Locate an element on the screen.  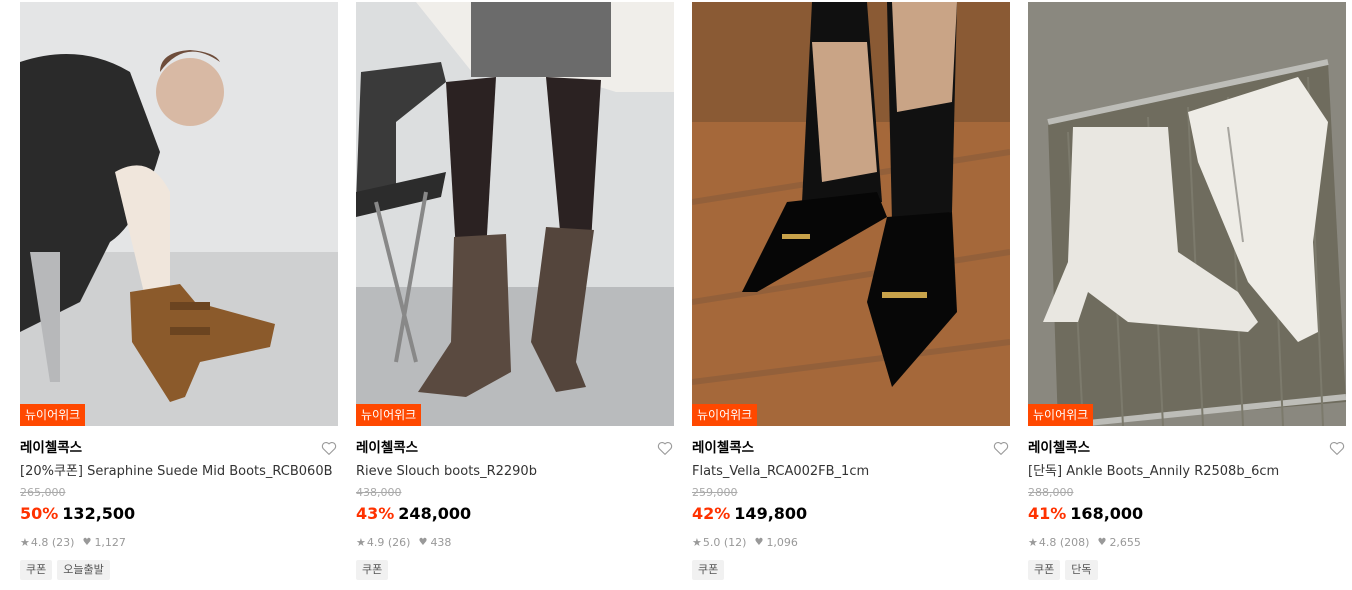
product-meta: ★ 4.8 (23) ♥ 1,127 is located at coordinates (179, 543).